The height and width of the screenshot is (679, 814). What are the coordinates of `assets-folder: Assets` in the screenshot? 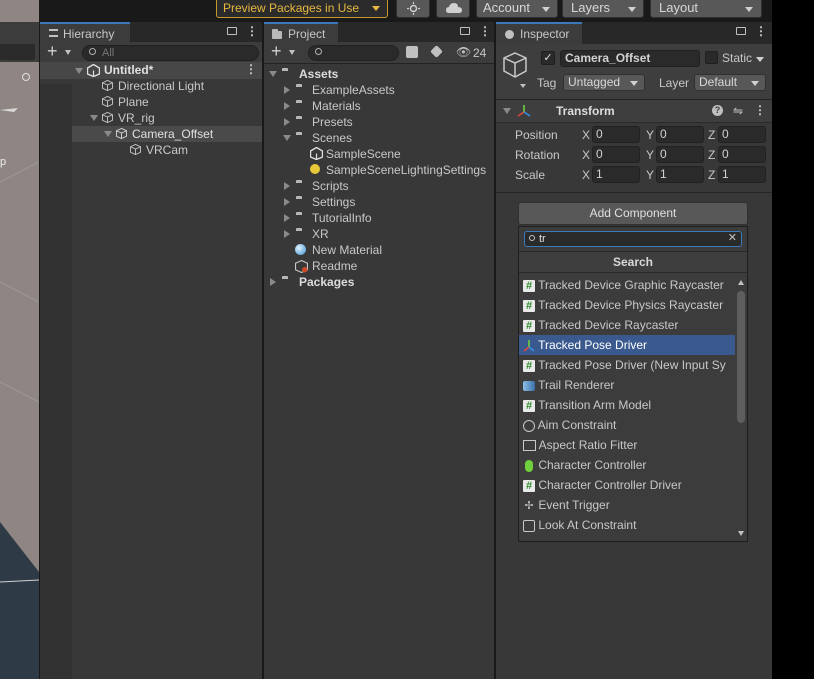 It's located at (379, 74).